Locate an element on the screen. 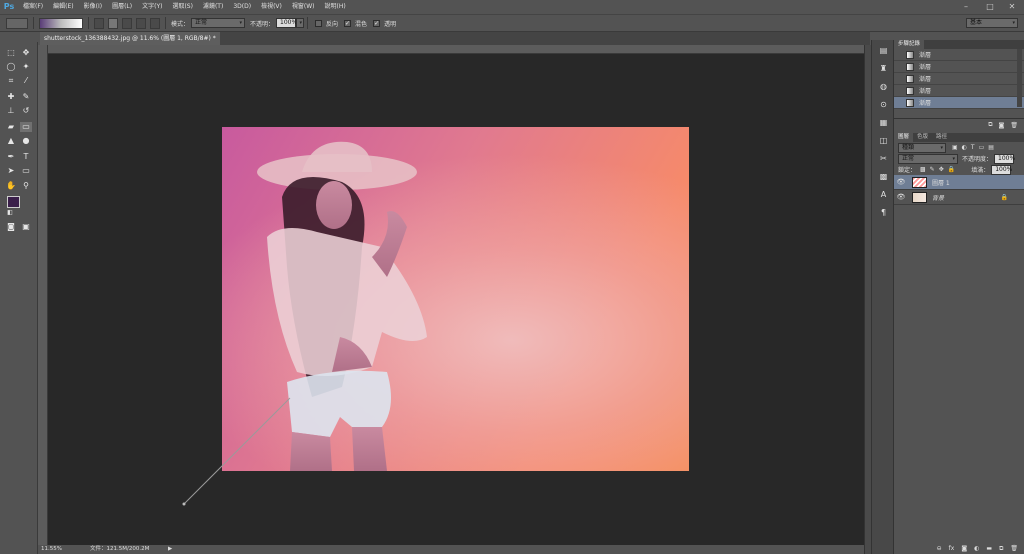 The height and width of the screenshot is (554, 1024). menu-select: 選取(S) is located at coordinates (182, 7).